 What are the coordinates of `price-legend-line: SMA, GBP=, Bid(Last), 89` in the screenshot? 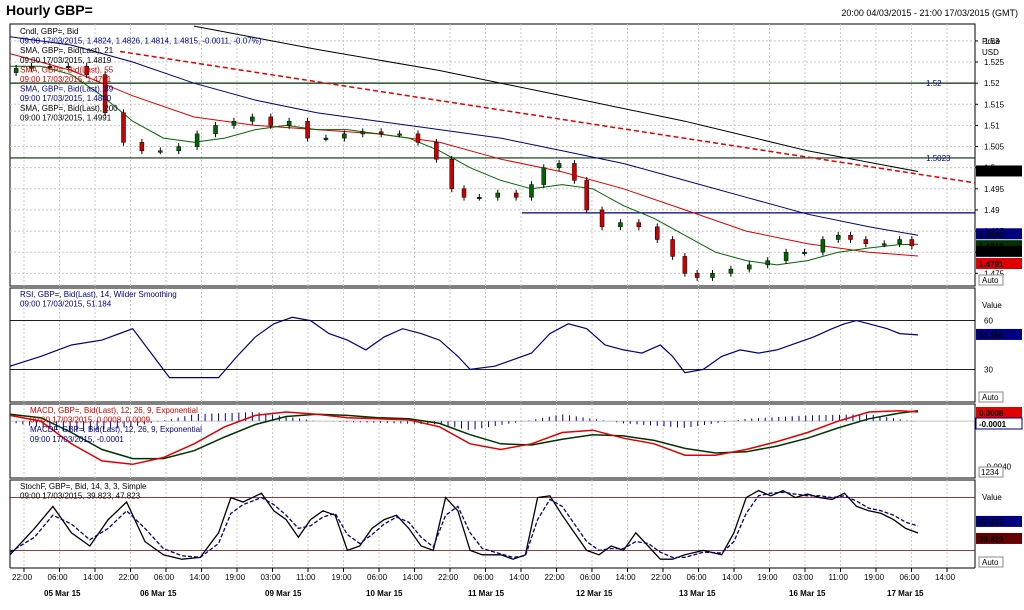 It's located at (67, 89).